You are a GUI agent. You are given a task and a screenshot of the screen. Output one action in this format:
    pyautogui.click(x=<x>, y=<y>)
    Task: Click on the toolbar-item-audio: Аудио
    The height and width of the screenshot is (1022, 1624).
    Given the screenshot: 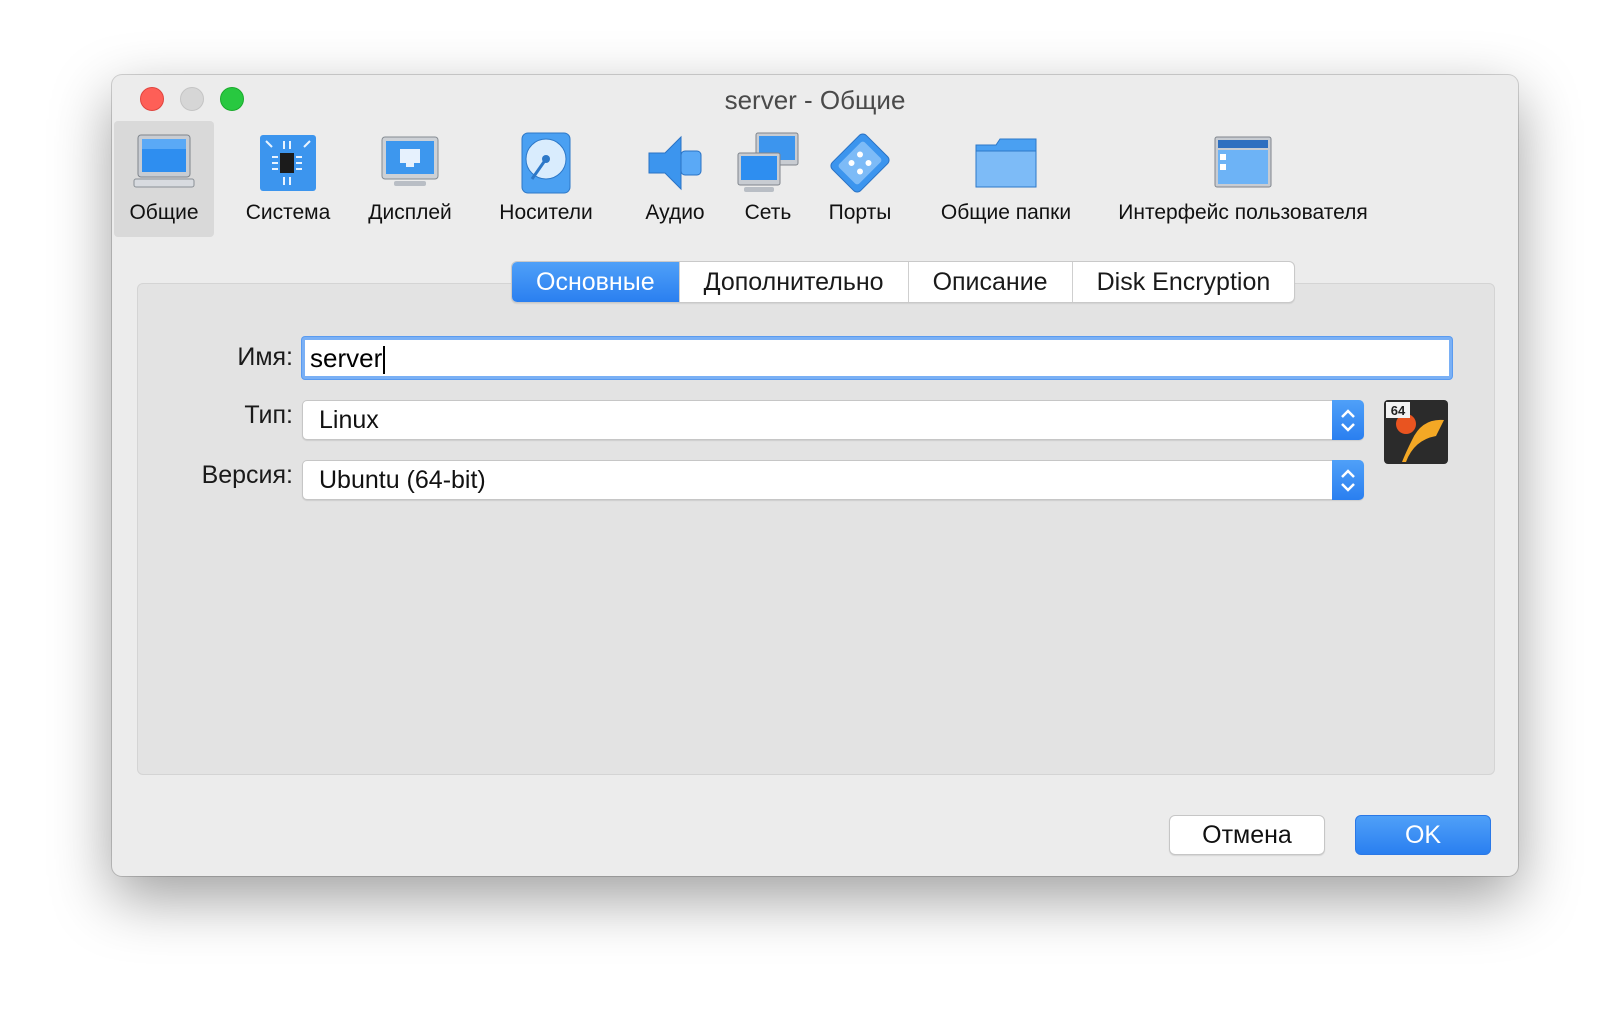 What is the action you would take?
    pyautogui.click(x=675, y=179)
    